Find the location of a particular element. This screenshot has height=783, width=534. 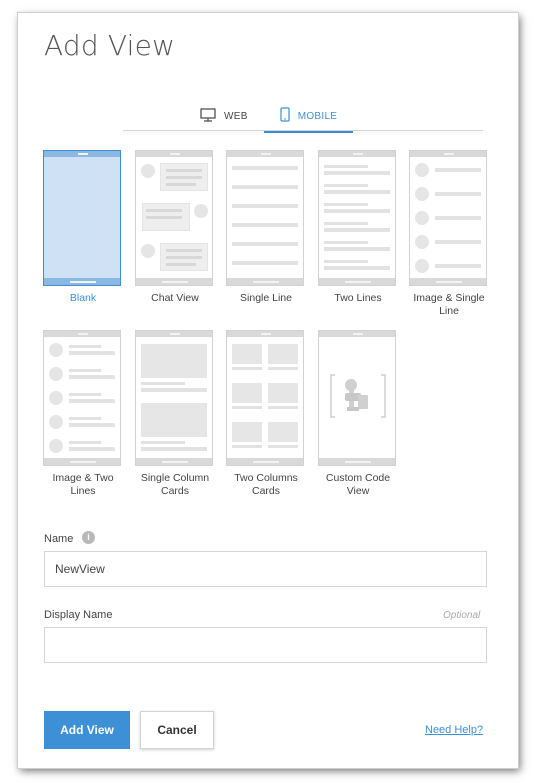

template-blank: Blank is located at coordinates (83, 227).